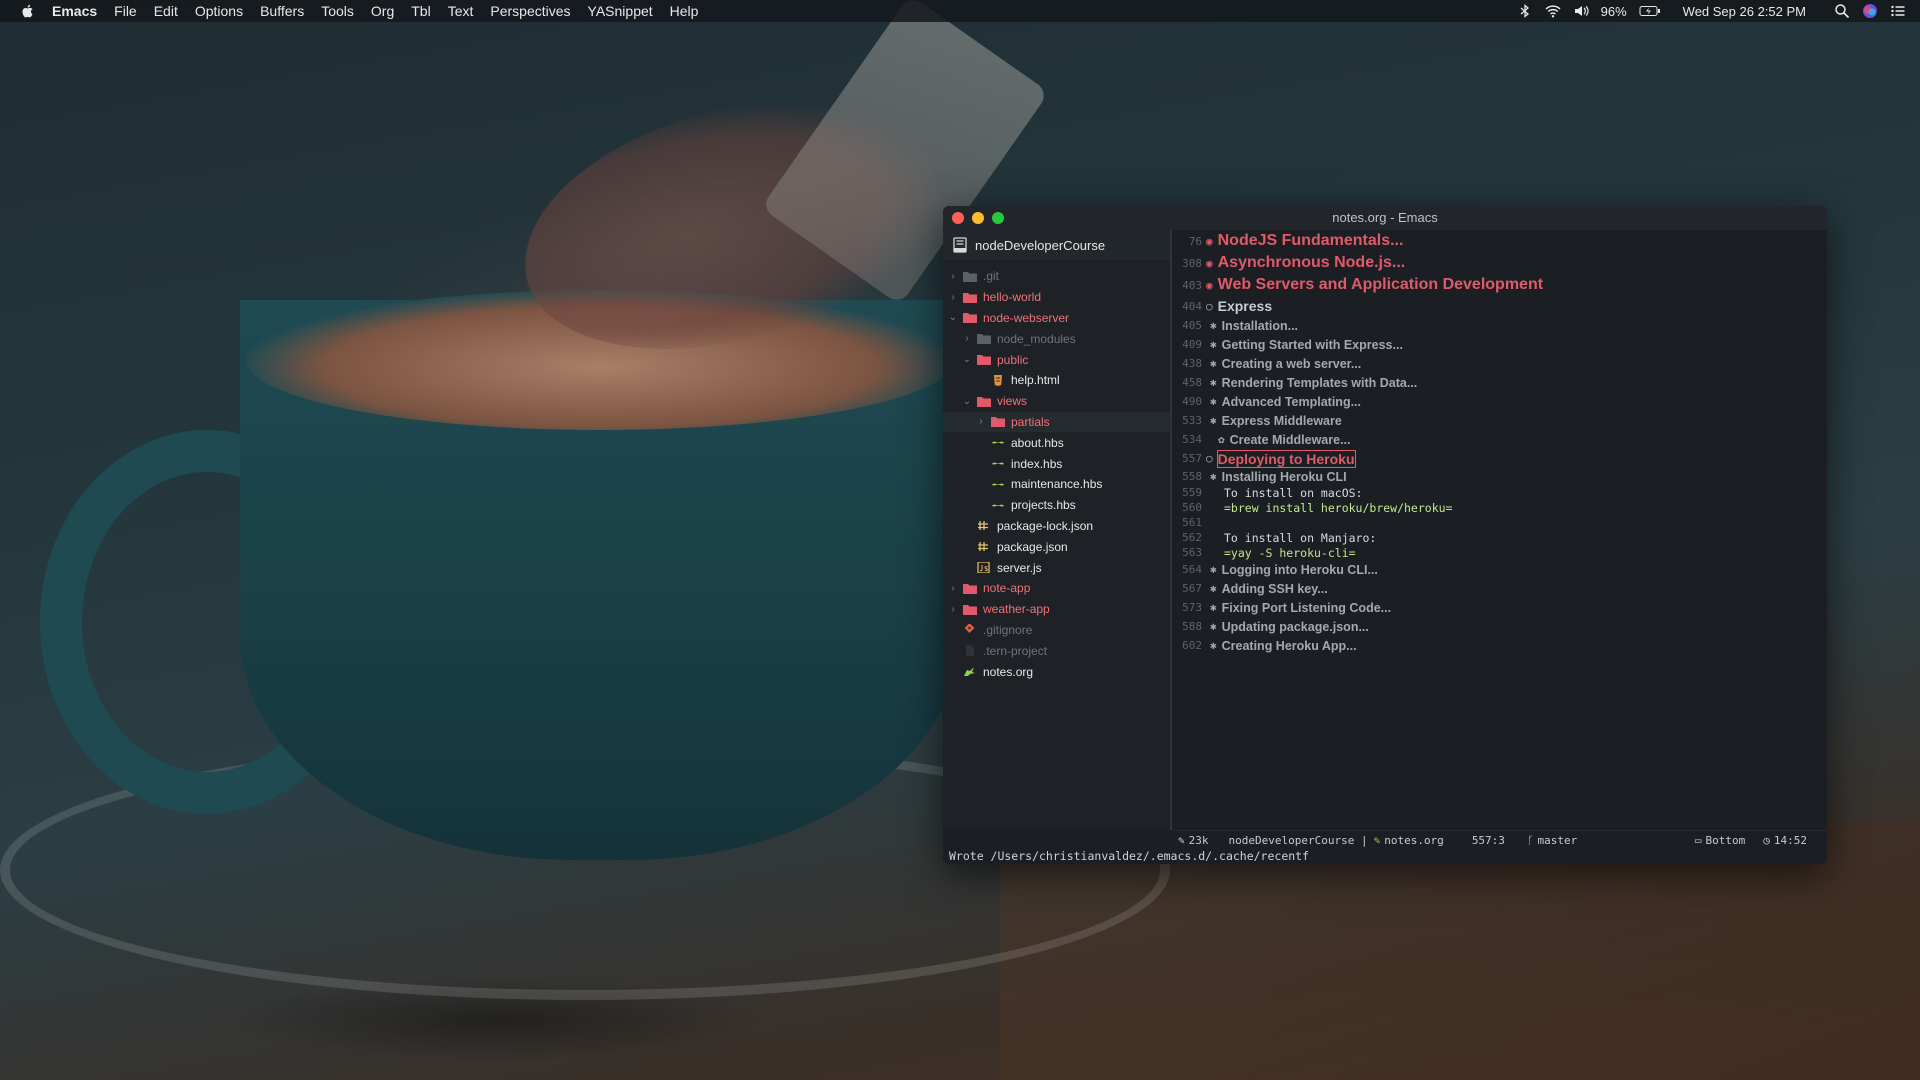 This screenshot has width=1920, height=1080. What do you see at coordinates (958, 218) in the screenshot?
I see `close-window-button` at bounding box center [958, 218].